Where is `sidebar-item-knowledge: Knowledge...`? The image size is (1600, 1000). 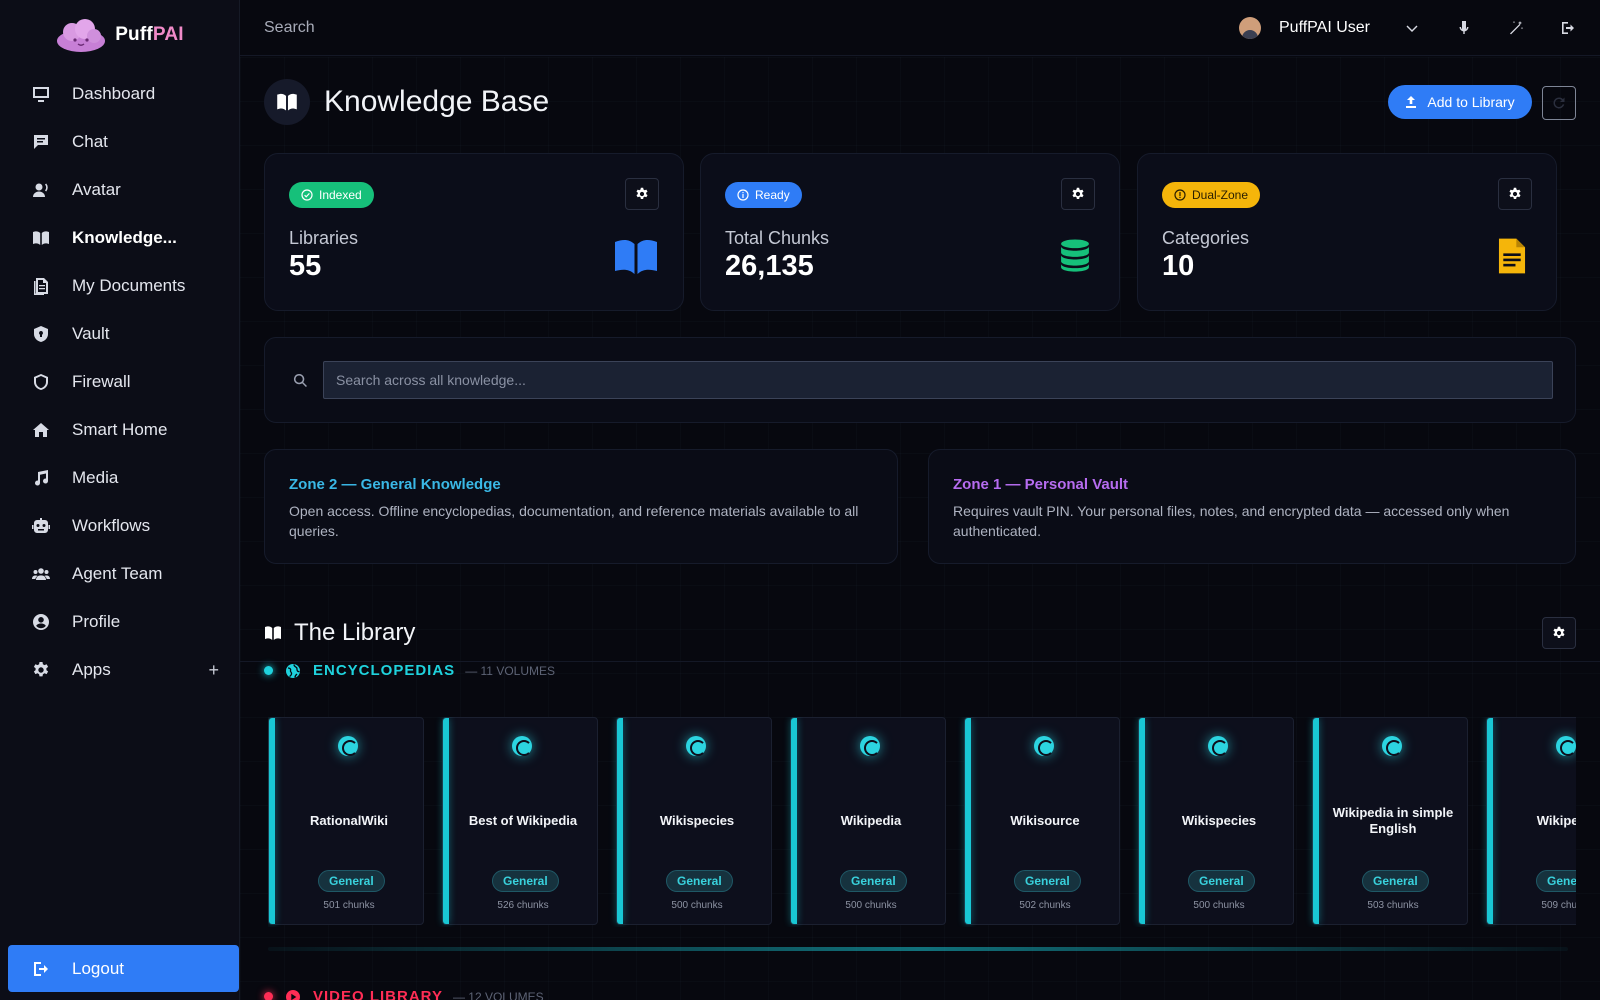 sidebar-item-knowledge: Knowledge... is located at coordinates (119, 238).